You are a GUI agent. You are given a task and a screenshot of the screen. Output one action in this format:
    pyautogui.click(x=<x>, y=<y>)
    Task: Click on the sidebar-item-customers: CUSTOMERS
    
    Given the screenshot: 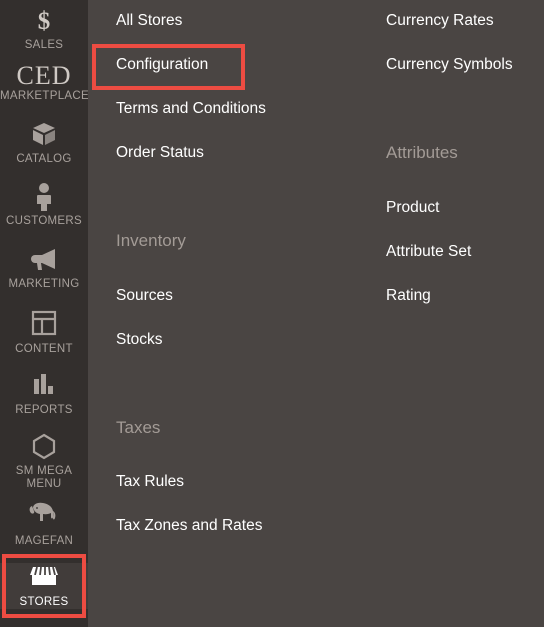 What is the action you would take?
    pyautogui.click(x=44, y=205)
    